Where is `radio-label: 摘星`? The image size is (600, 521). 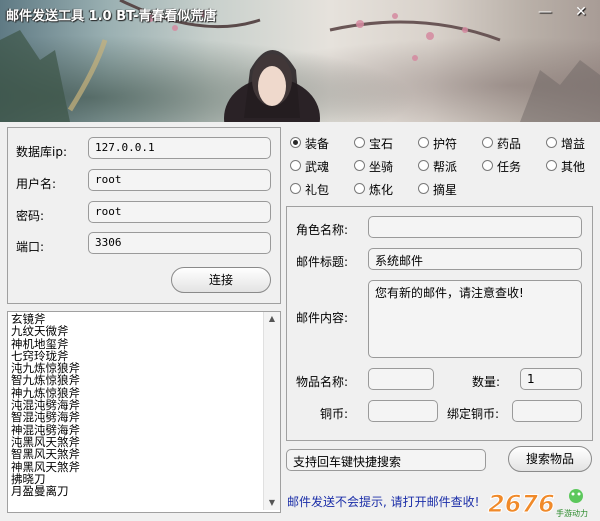 radio-label: 摘星 is located at coordinates (445, 190).